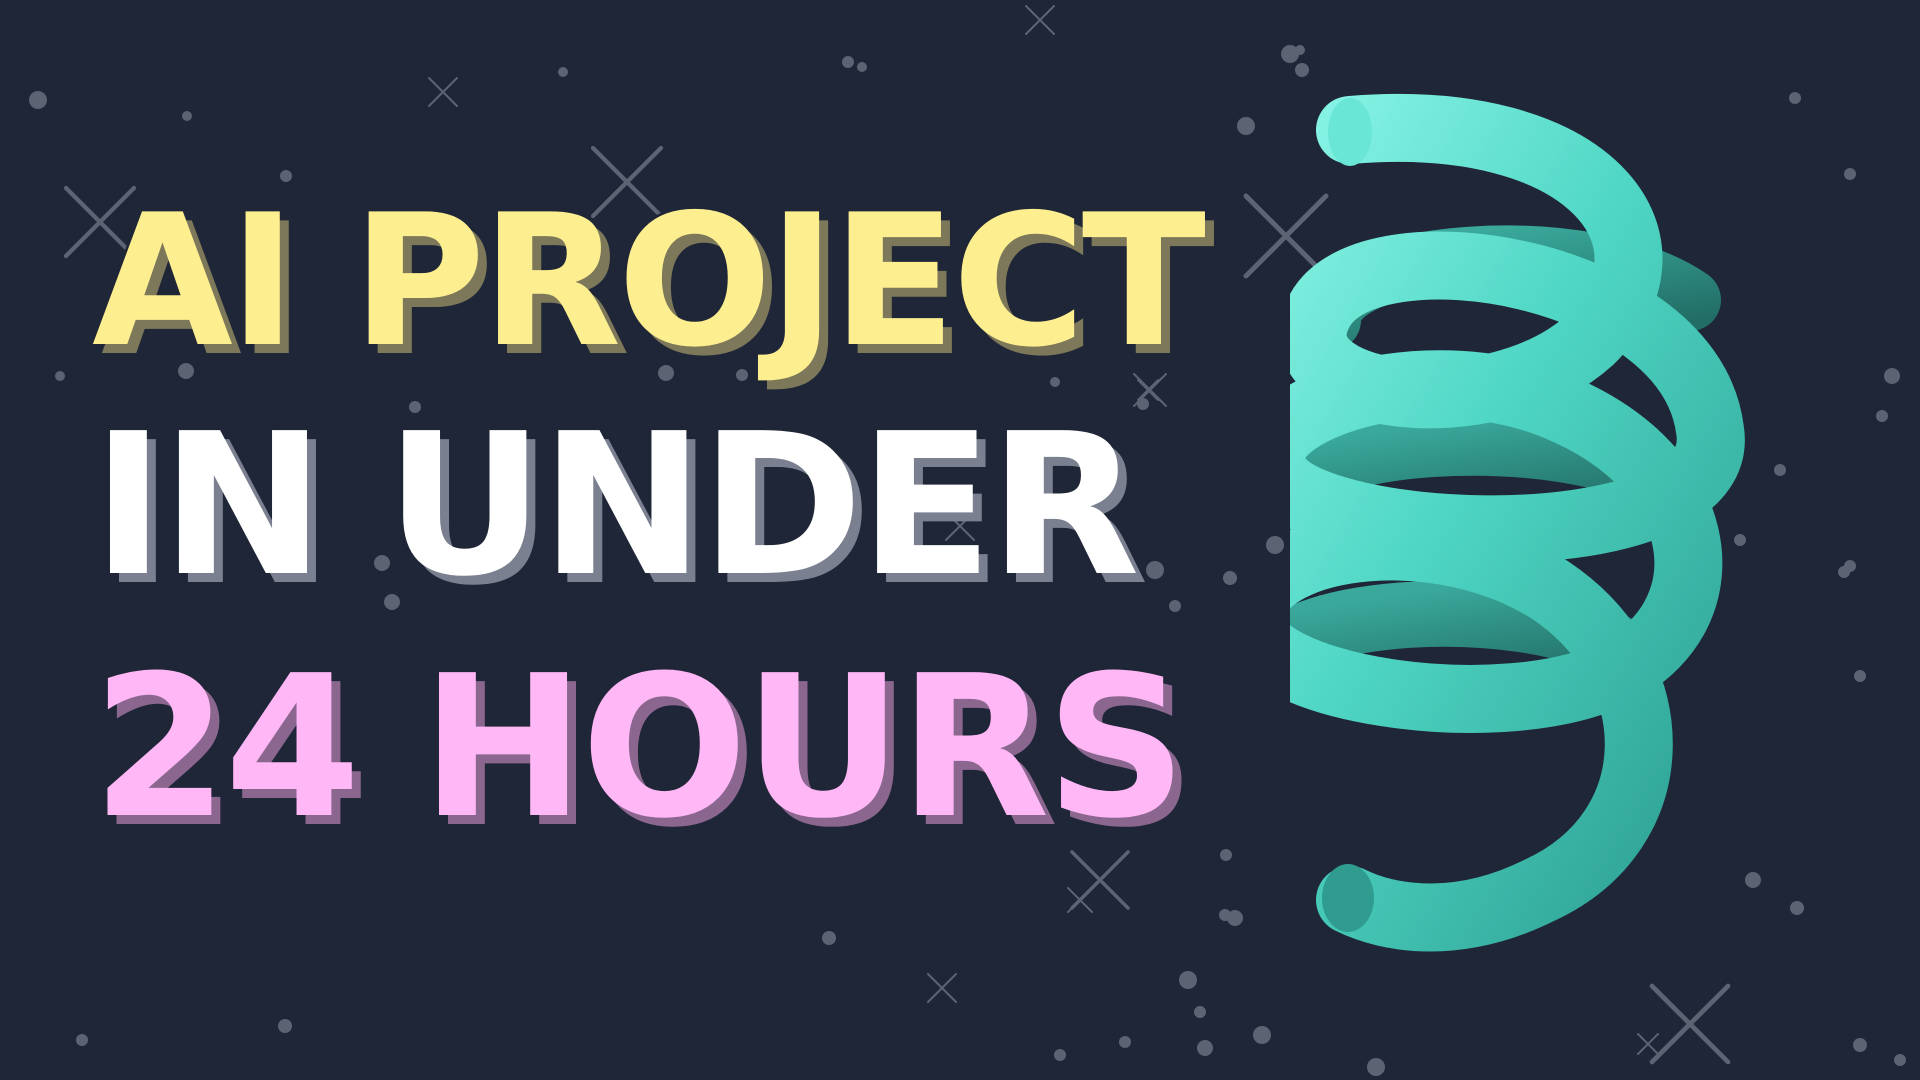 The image size is (1920, 1080). Describe the element at coordinates (616, 506) in the screenshot. I see `headline-line-2: IN UNDER` at that location.